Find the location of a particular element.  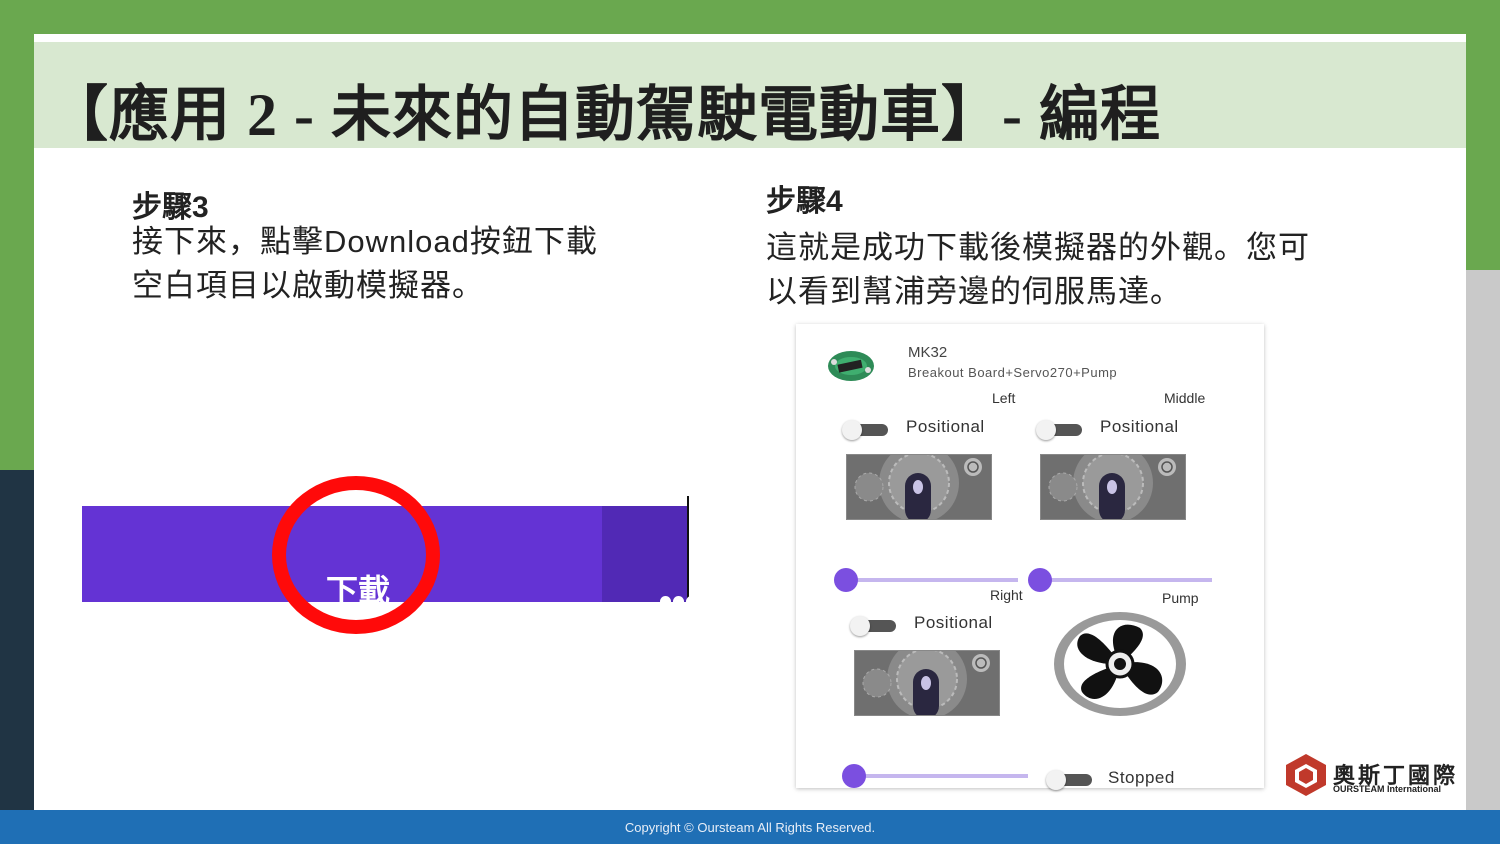

servo-left-mode: Positional is located at coordinates (945, 426).